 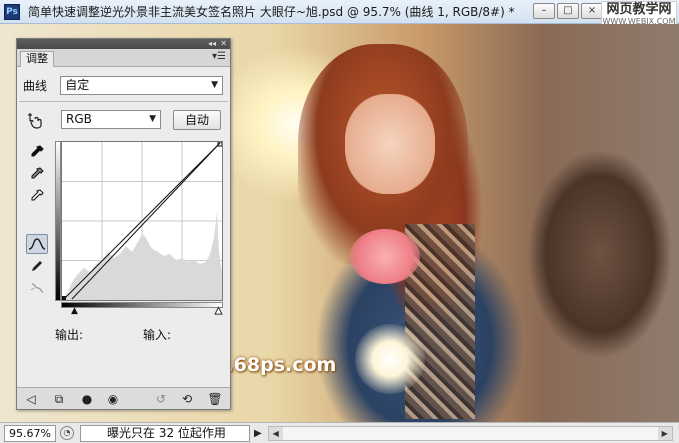 I want to click on input-label: 输入:, so click(x=157, y=335).